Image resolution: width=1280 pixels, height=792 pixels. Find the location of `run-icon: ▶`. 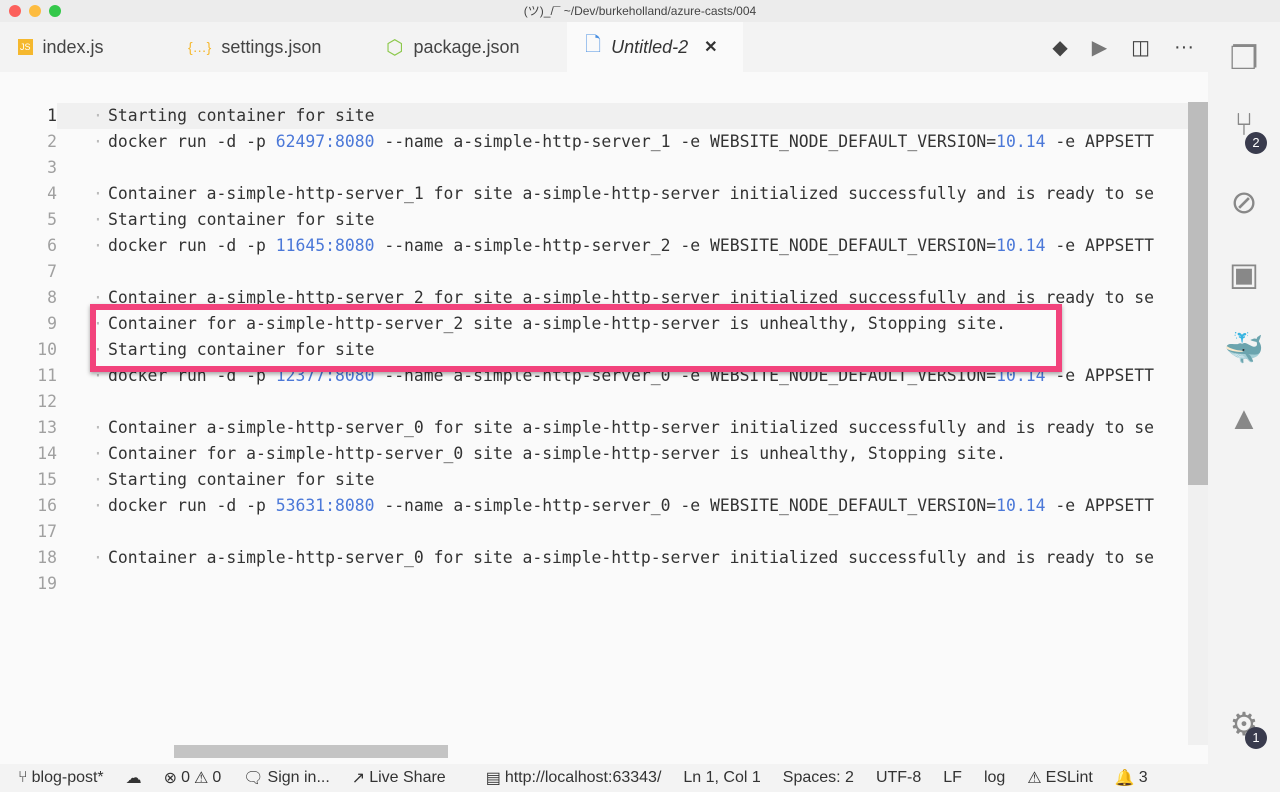

run-icon: ▶ is located at coordinates (1099, 47).